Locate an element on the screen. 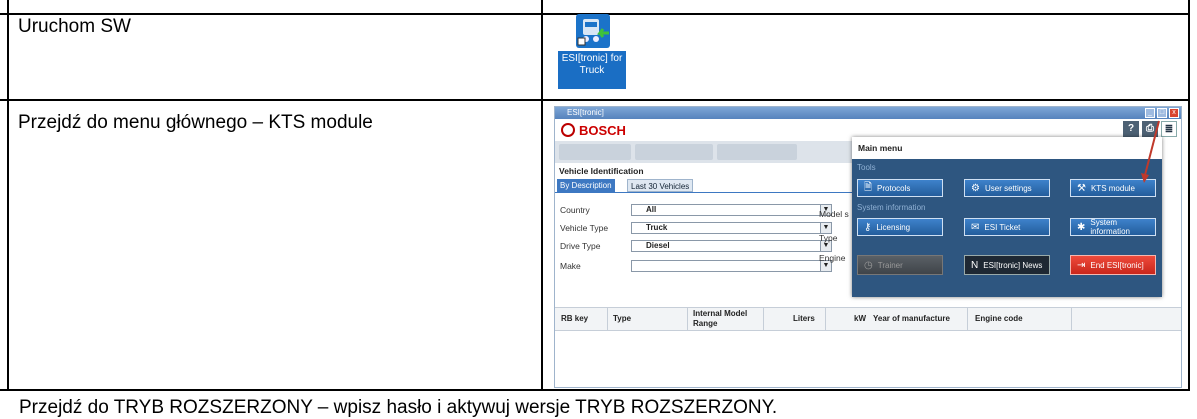  column-header: Type is located at coordinates (622, 319).